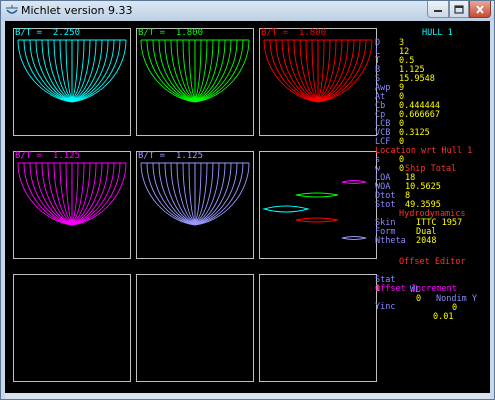 The width and height of the screenshot is (495, 400). I want to click on offset-editor-header: Offset Editor, so click(432, 262).